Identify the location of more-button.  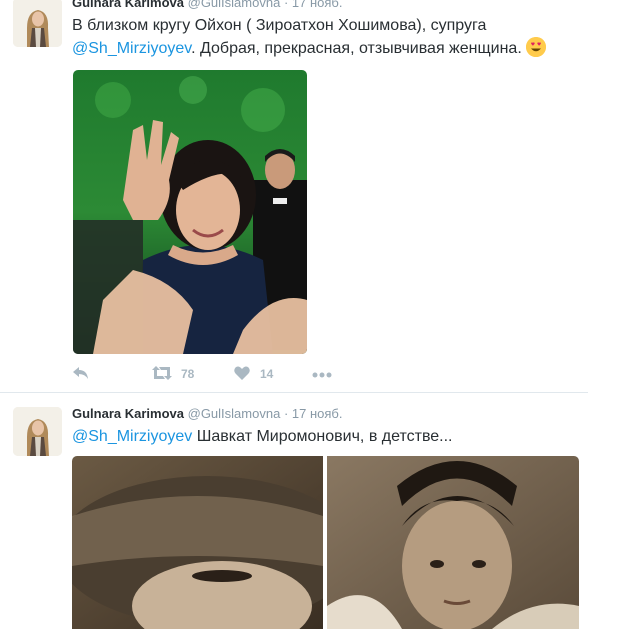
(322, 374).